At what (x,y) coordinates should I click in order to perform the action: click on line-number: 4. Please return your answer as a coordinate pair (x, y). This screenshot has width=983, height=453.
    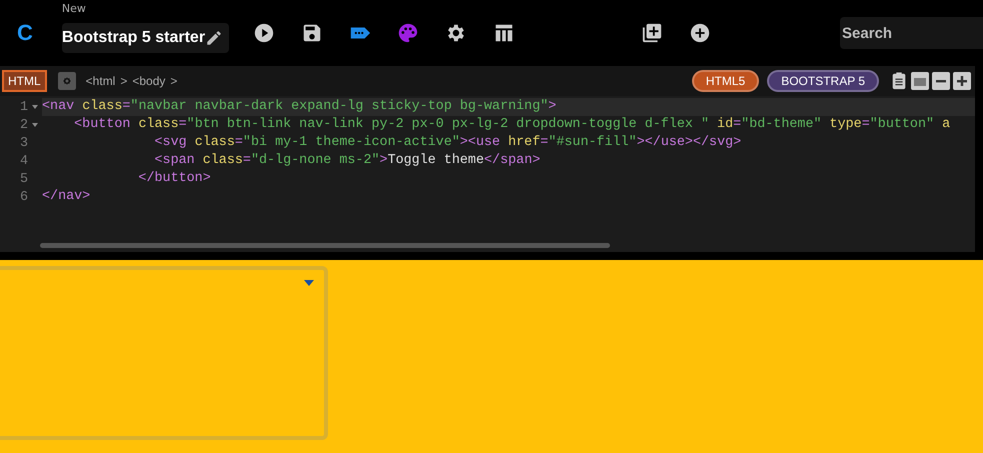
    Looking at the image, I should click on (23, 161).